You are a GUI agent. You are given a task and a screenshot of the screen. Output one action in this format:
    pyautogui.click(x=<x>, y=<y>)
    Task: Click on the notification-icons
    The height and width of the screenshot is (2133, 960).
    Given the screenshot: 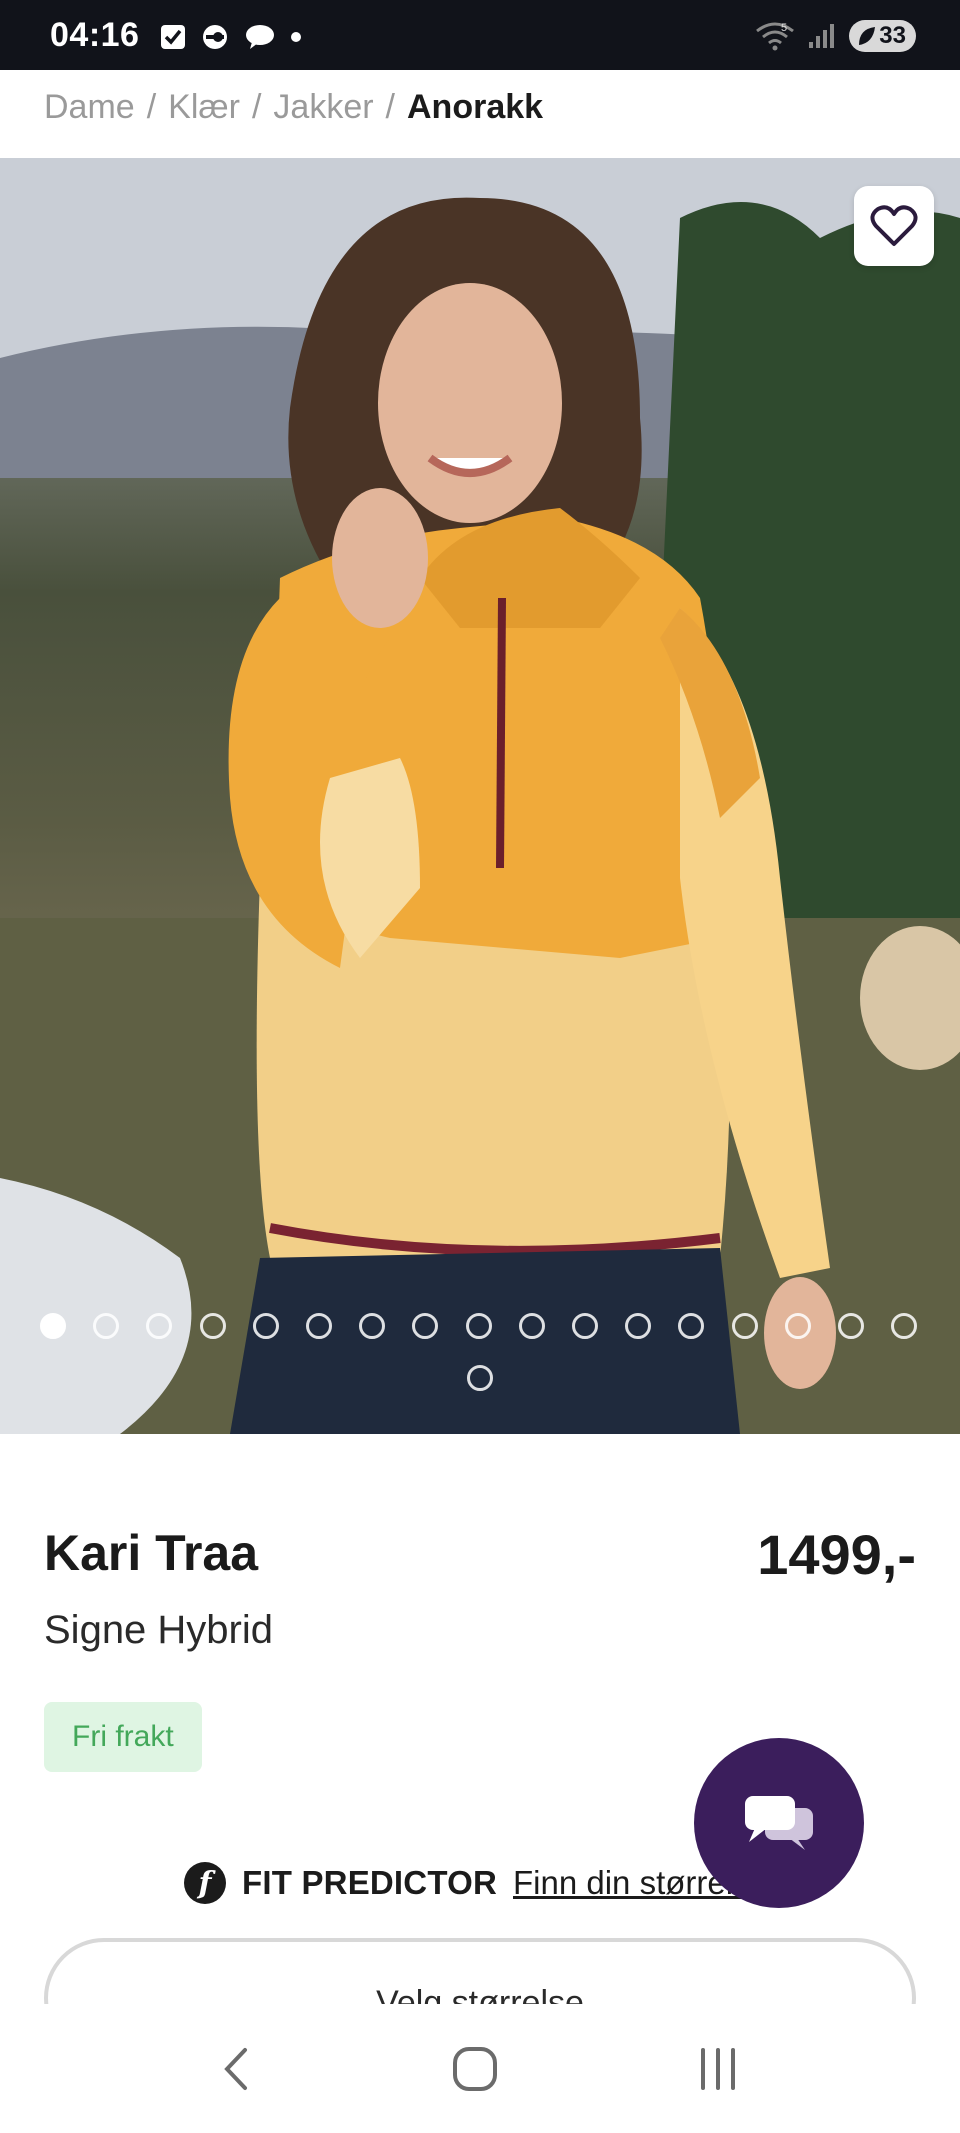 What is the action you would take?
    pyautogui.click(x=231, y=37)
    